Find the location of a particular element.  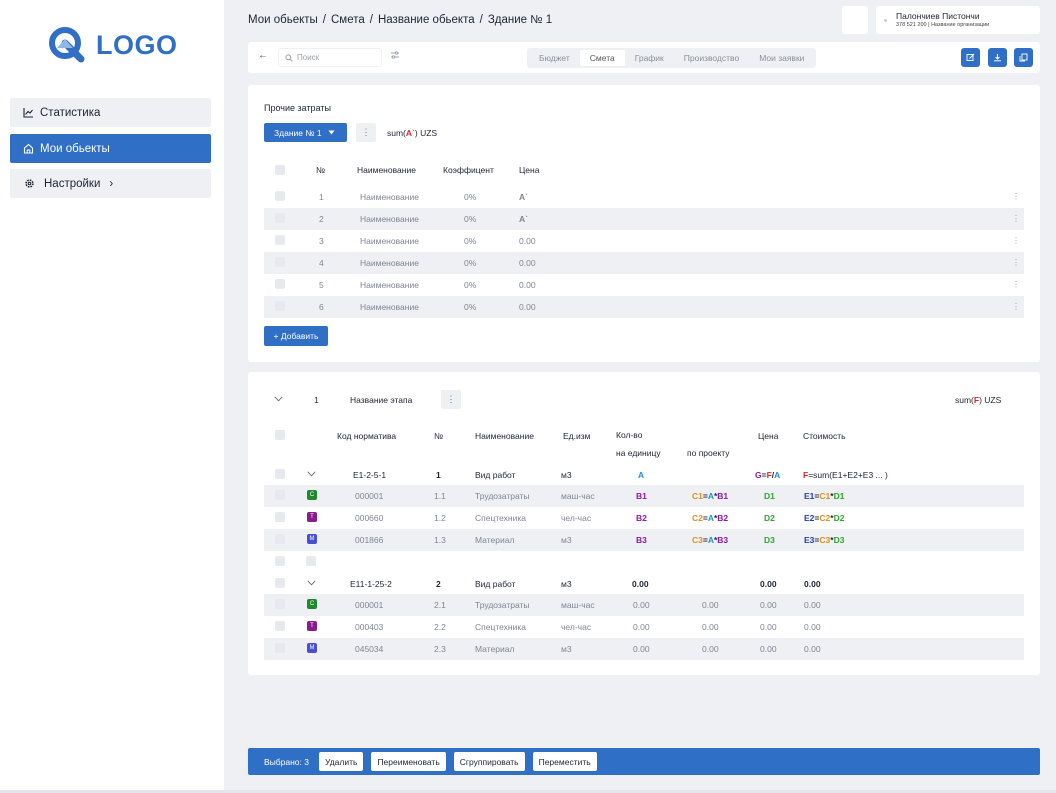

breadcrumb-item: Мои обьекты is located at coordinates (283, 20).